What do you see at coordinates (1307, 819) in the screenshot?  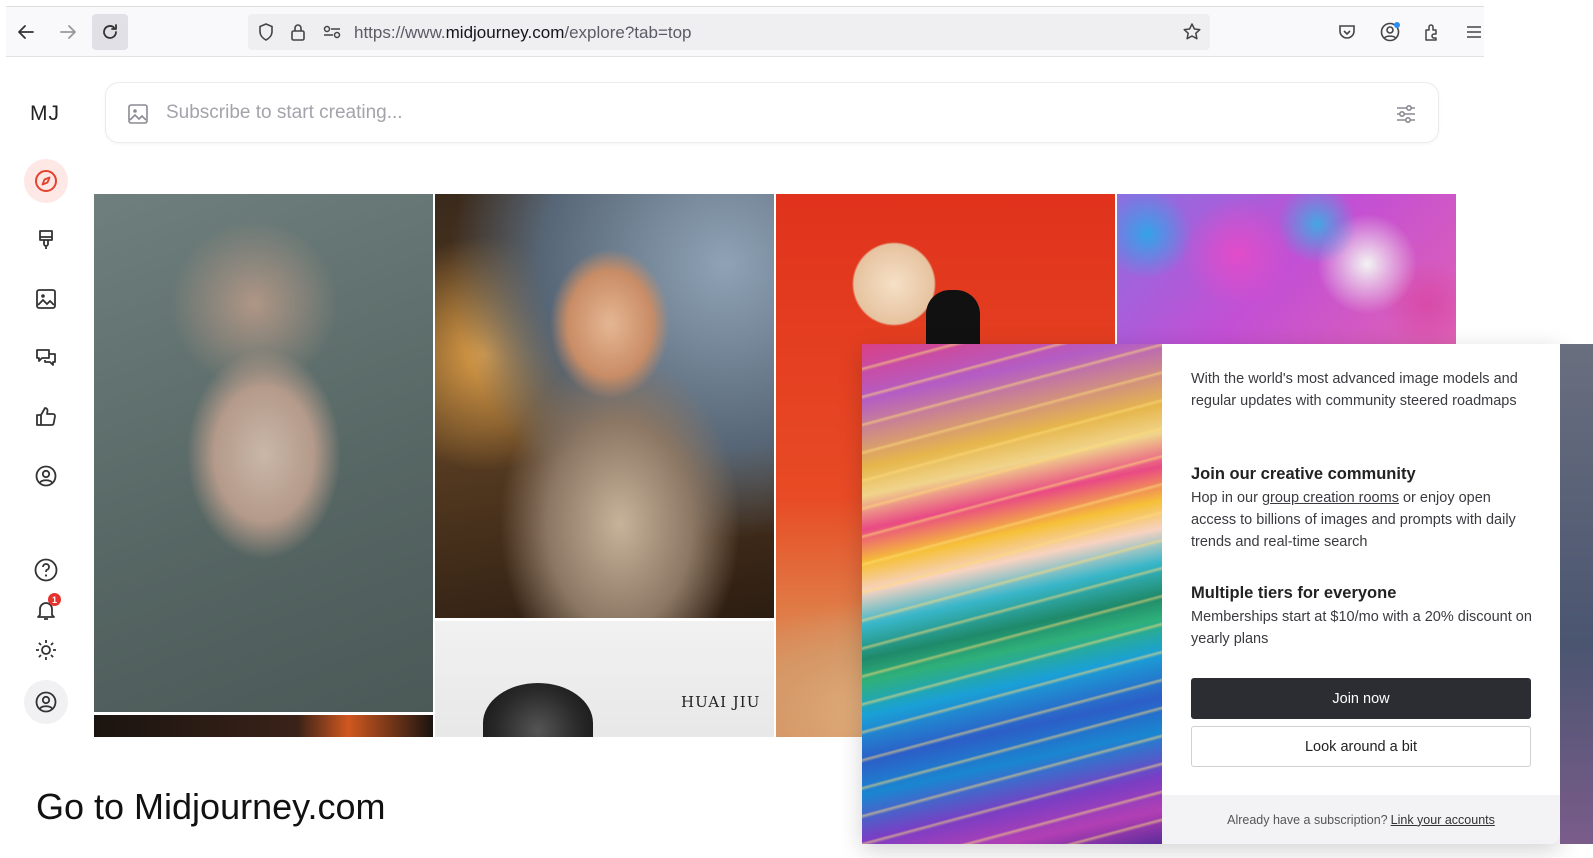 I see `footer-text: Already have a subscription?` at bounding box center [1307, 819].